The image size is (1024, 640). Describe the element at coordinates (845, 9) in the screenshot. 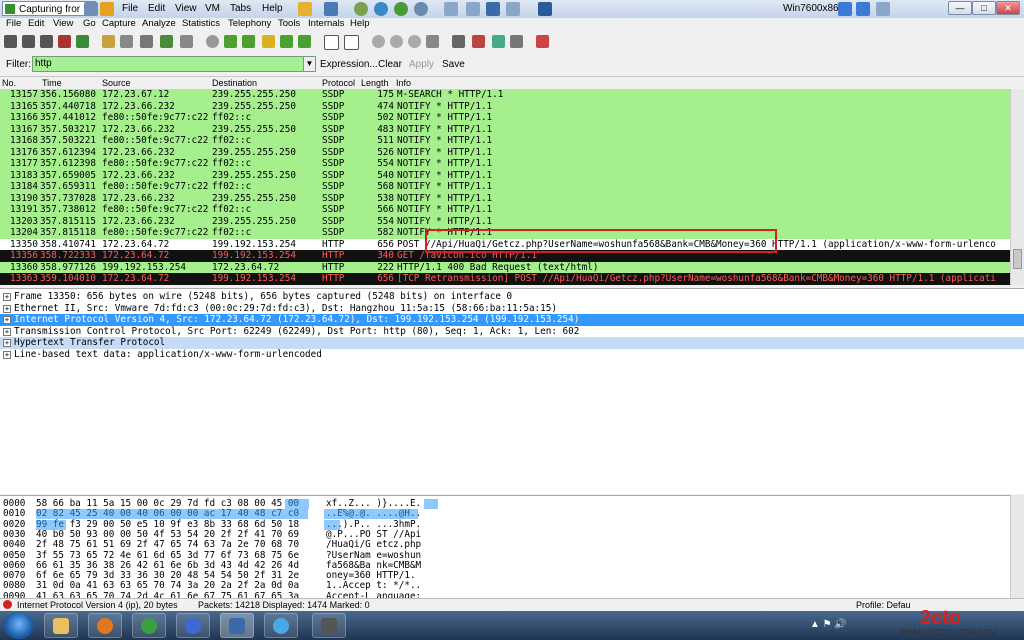

I see `arrow-left-icon` at that location.